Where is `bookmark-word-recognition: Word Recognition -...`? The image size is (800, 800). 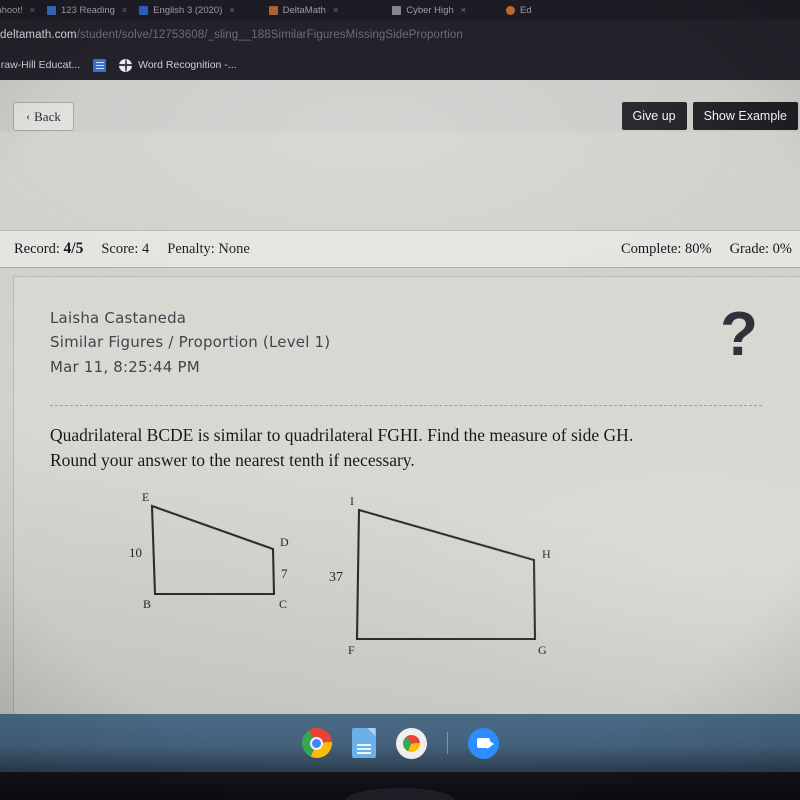 bookmark-word-recognition: Word Recognition -... is located at coordinates (178, 65).